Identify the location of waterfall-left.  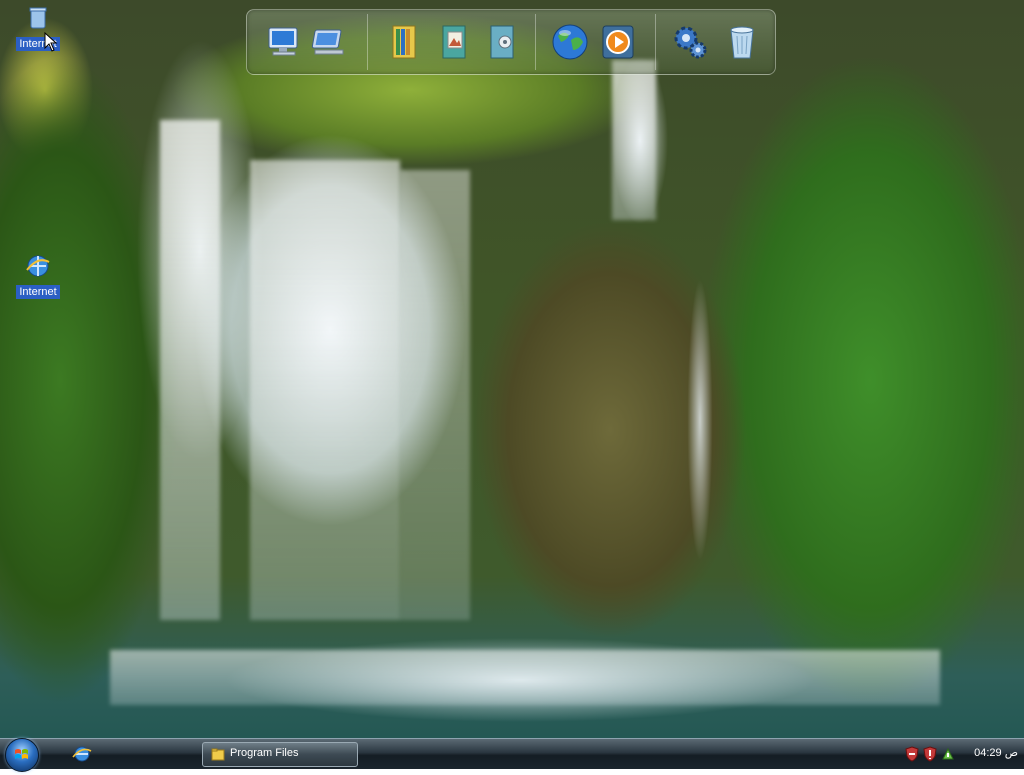
(190, 370).